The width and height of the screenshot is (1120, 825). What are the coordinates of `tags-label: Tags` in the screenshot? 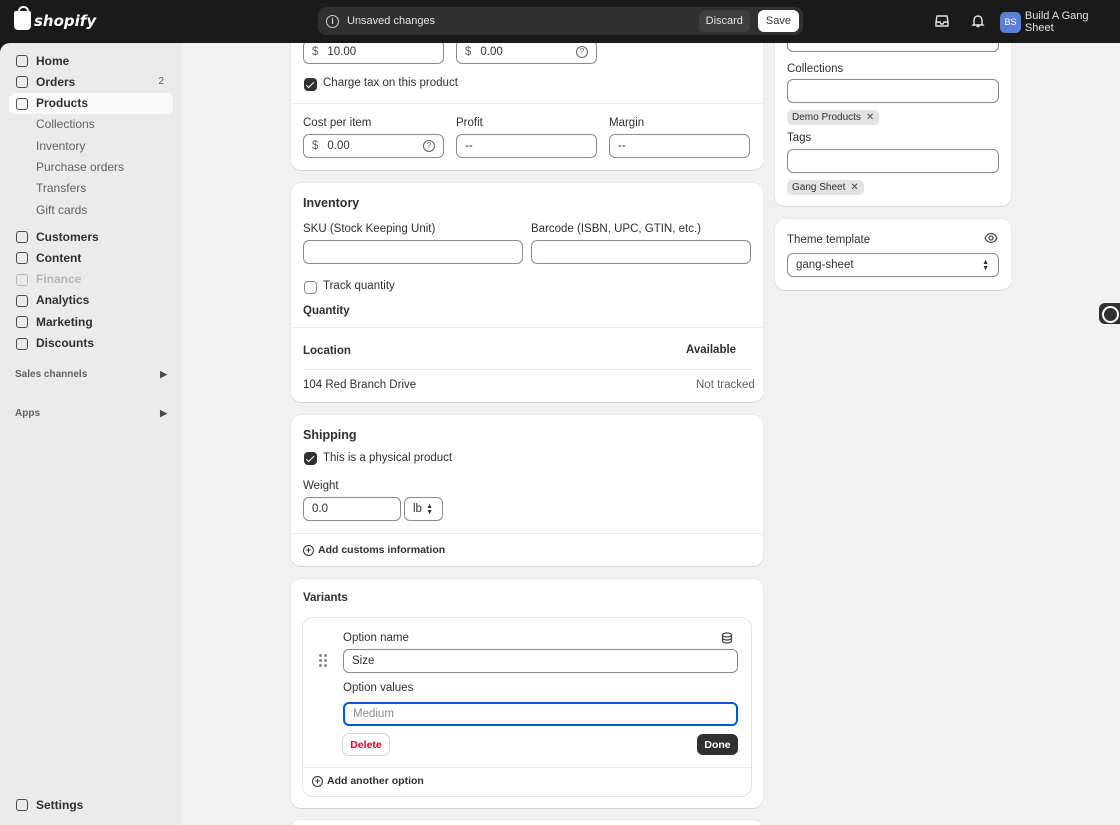 It's located at (799, 138).